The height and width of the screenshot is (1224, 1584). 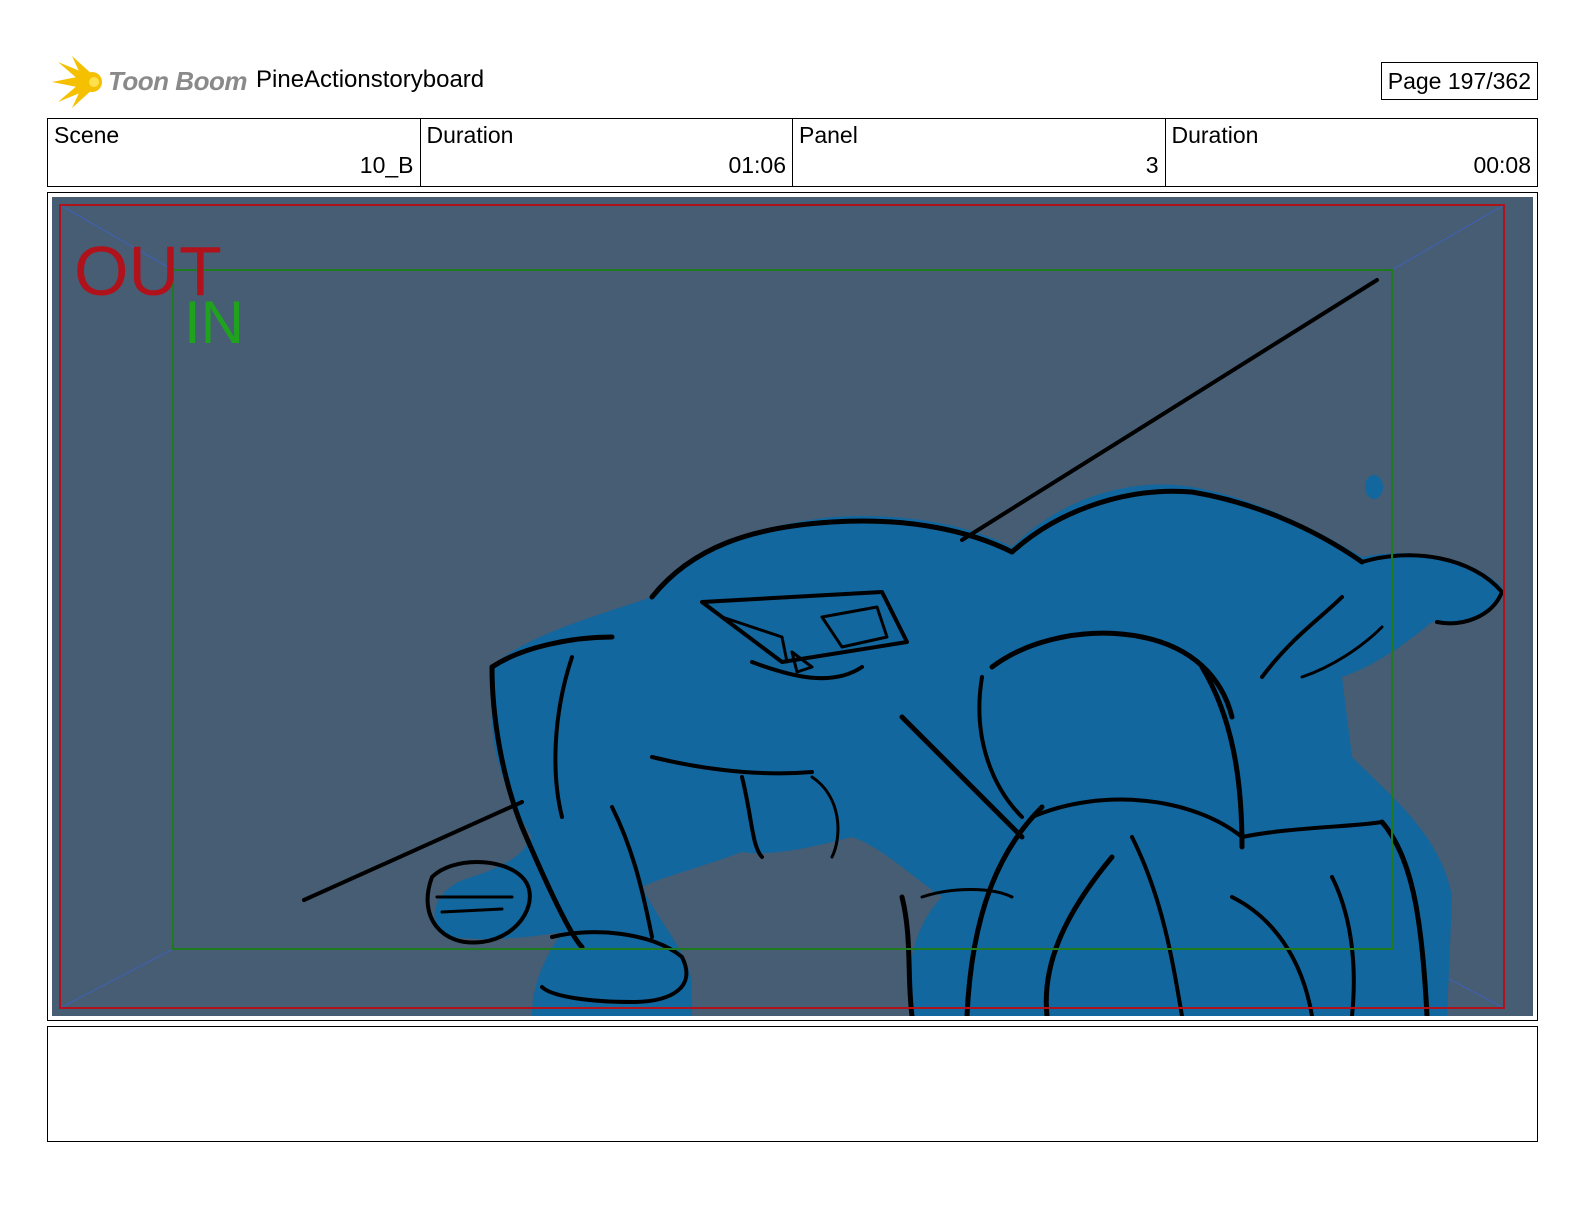 What do you see at coordinates (828, 135) in the screenshot?
I see `panel-label: Panel` at bounding box center [828, 135].